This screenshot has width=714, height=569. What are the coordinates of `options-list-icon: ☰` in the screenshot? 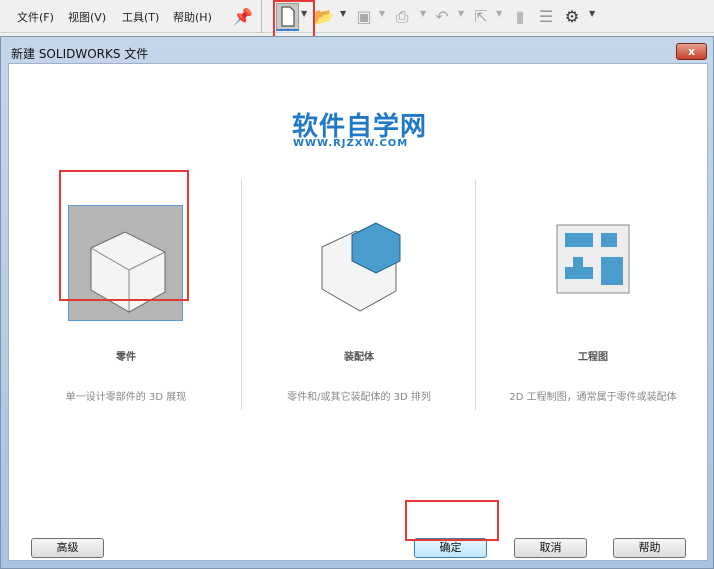 It's located at (546, 17).